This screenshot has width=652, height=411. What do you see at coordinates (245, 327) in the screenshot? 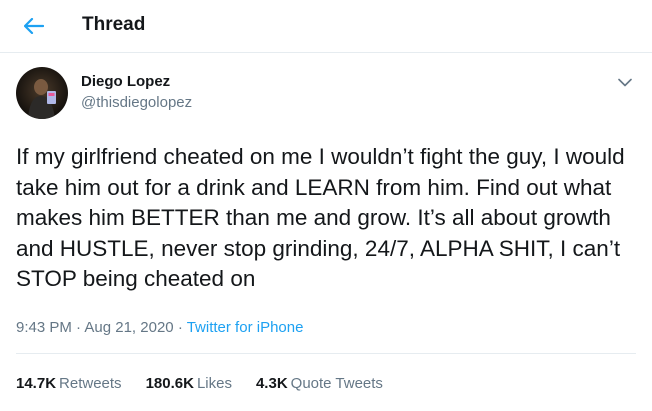
I see `tweet-source-link: Twitter for iPhone` at bounding box center [245, 327].